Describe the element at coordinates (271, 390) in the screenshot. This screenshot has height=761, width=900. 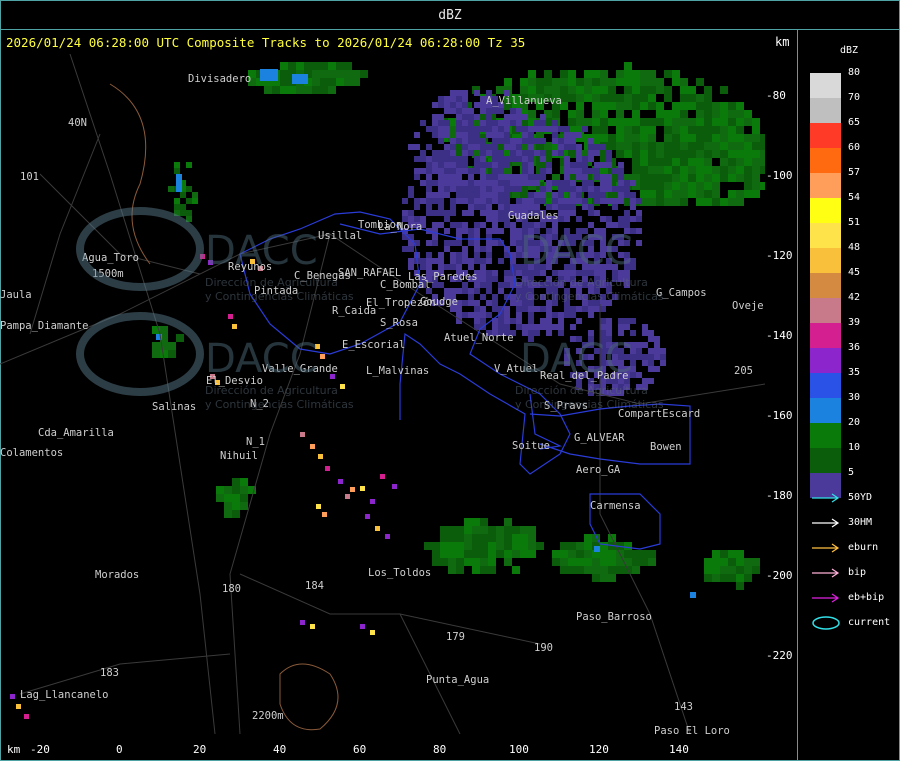
I see `watermark-line1: Dirección de Agricultura` at that location.